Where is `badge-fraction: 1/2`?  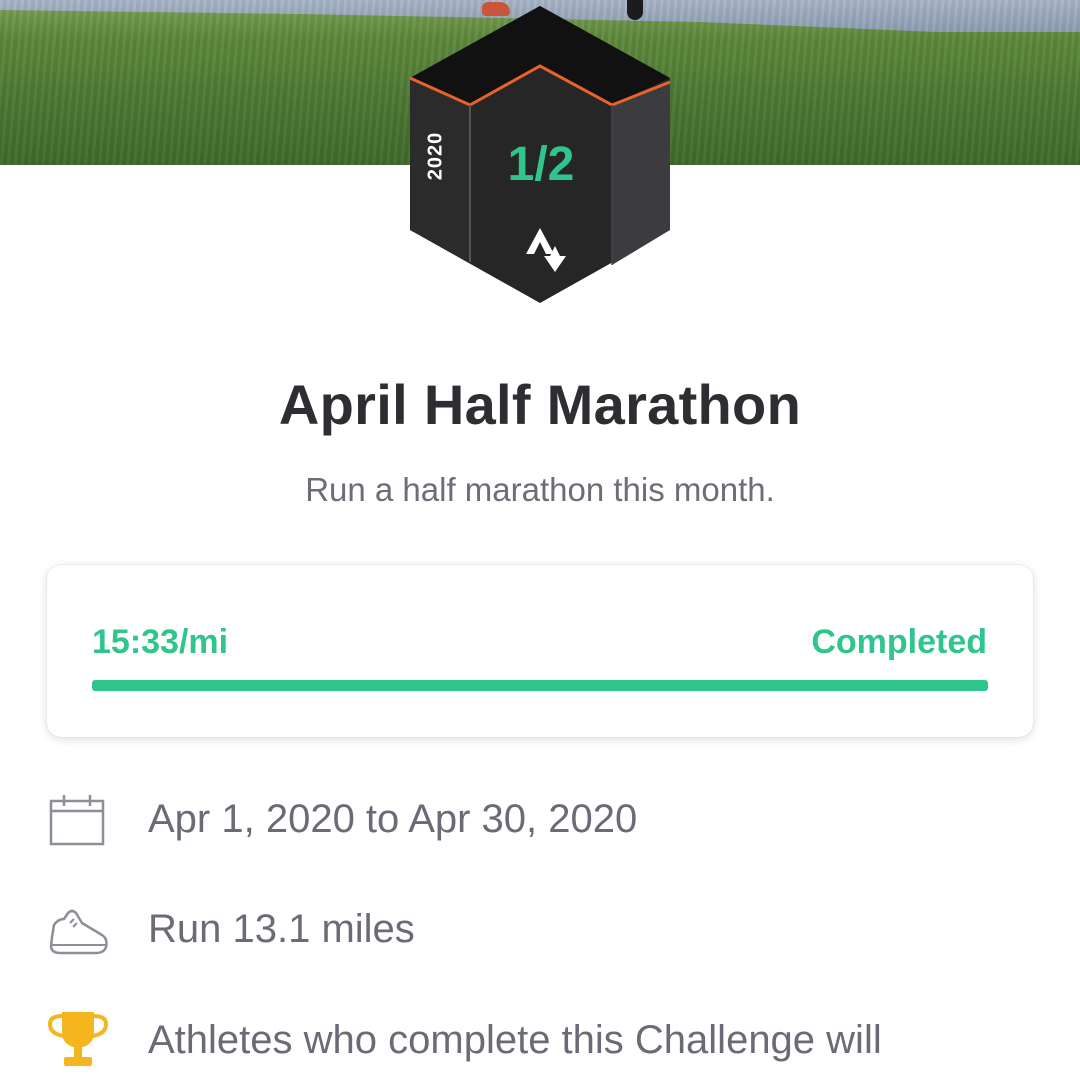 badge-fraction: 1/2 is located at coordinates (541, 164).